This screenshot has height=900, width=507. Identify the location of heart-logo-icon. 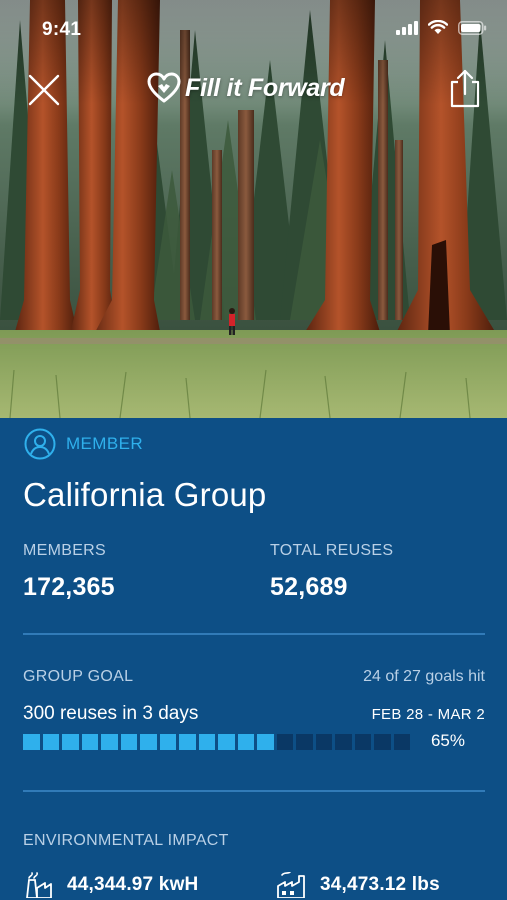
(164, 87).